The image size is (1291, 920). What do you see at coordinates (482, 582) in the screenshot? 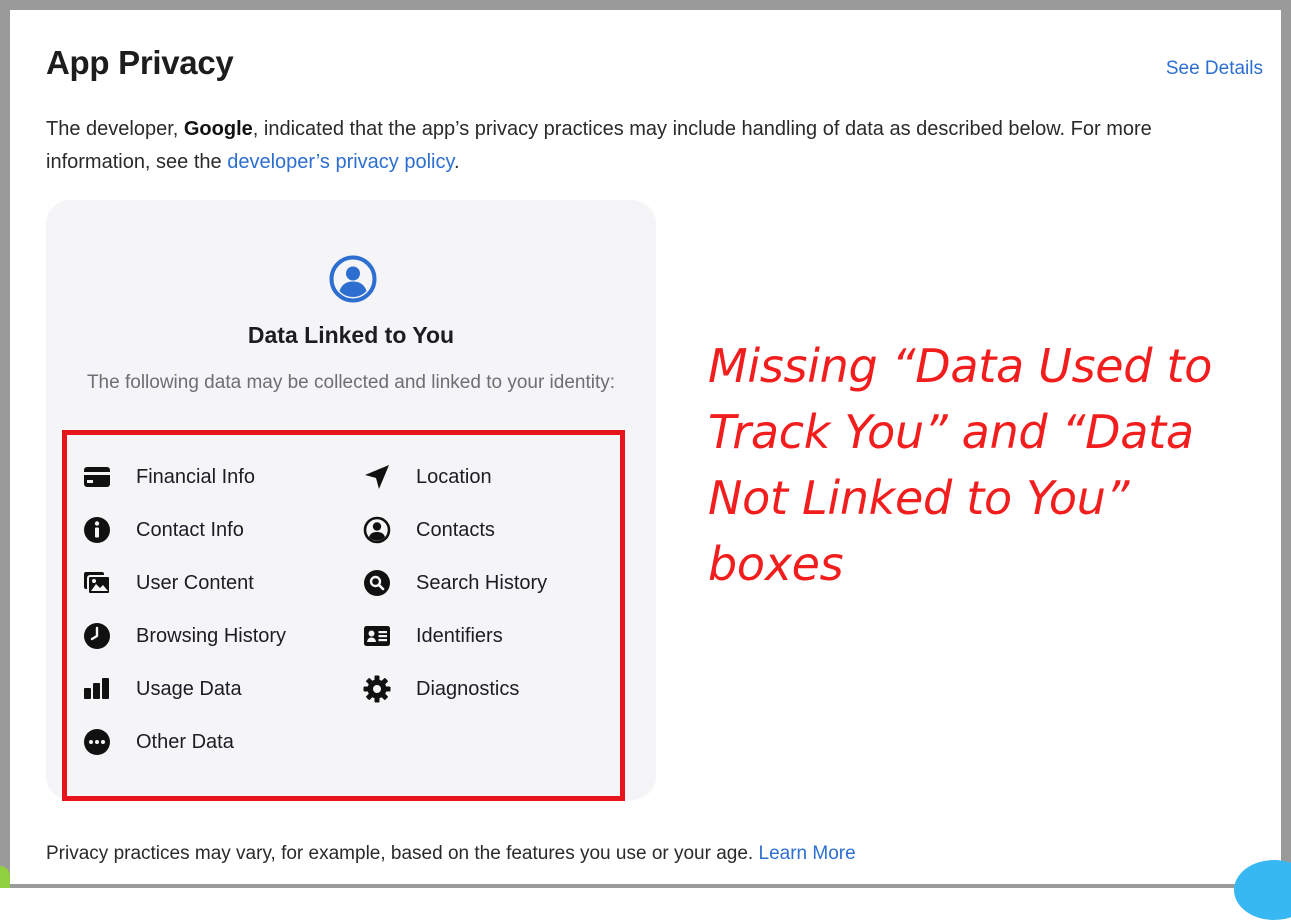
I see `data-item-label: Search History` at bounding box center [482, 582].